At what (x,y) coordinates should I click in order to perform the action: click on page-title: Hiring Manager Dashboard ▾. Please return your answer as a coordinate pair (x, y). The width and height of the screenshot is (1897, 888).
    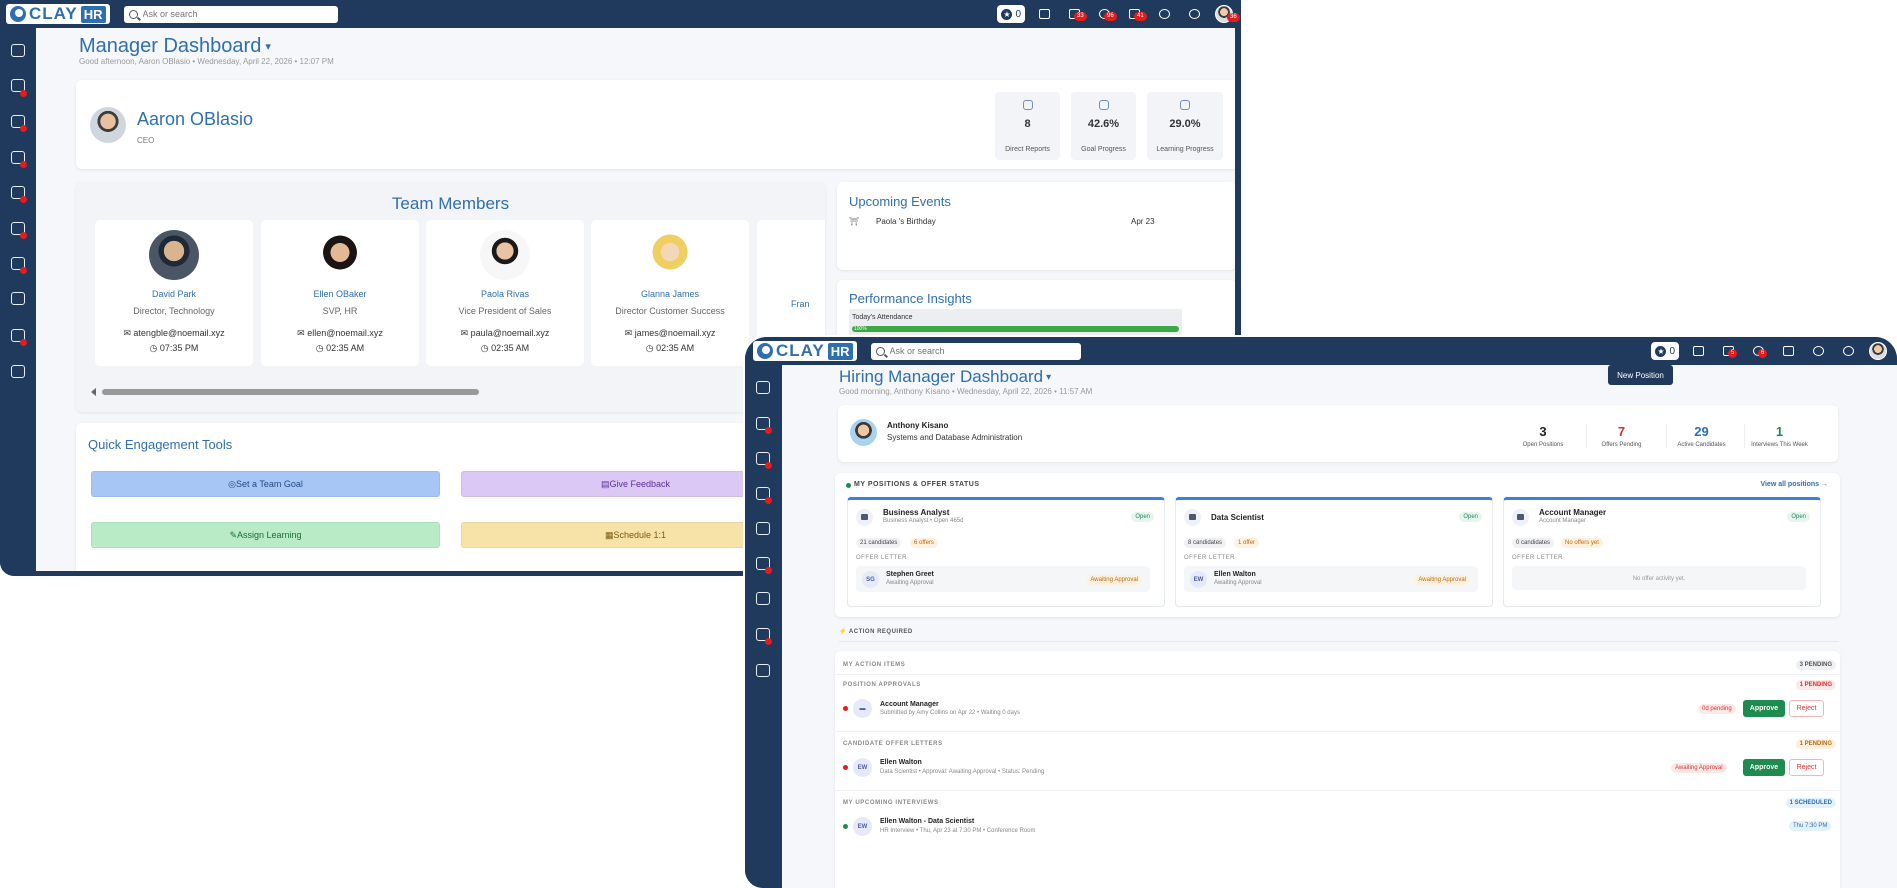
    Looking at the image, I should click on (945, 377).